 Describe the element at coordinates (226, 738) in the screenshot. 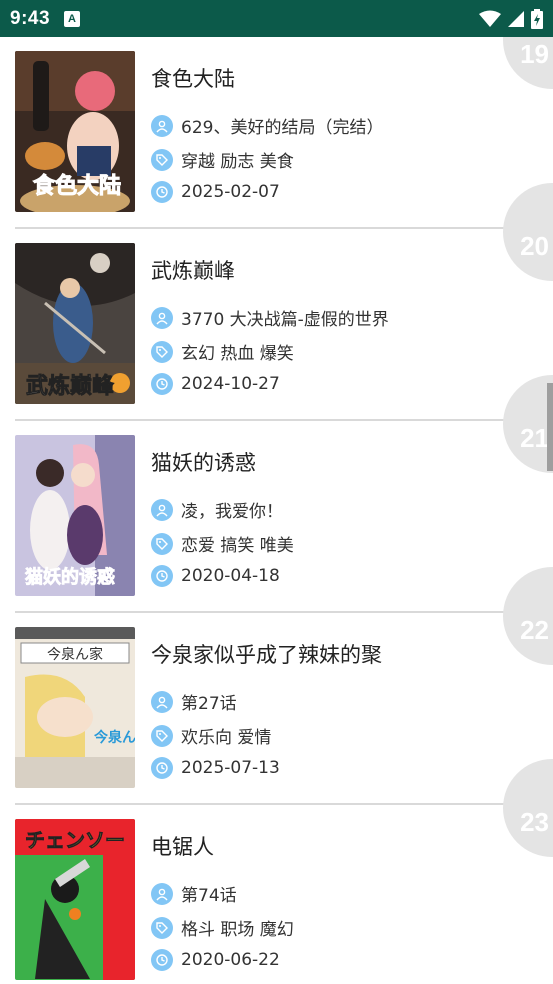

I see `tags-text: 欢乐向 爱情` at that location.